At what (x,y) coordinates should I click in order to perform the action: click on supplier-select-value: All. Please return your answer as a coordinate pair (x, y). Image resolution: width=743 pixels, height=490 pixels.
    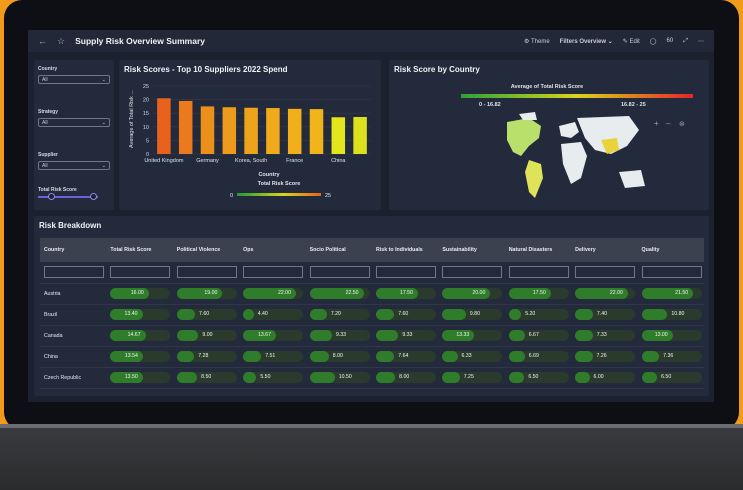
    Looking at the image, I should click on (45, 166).